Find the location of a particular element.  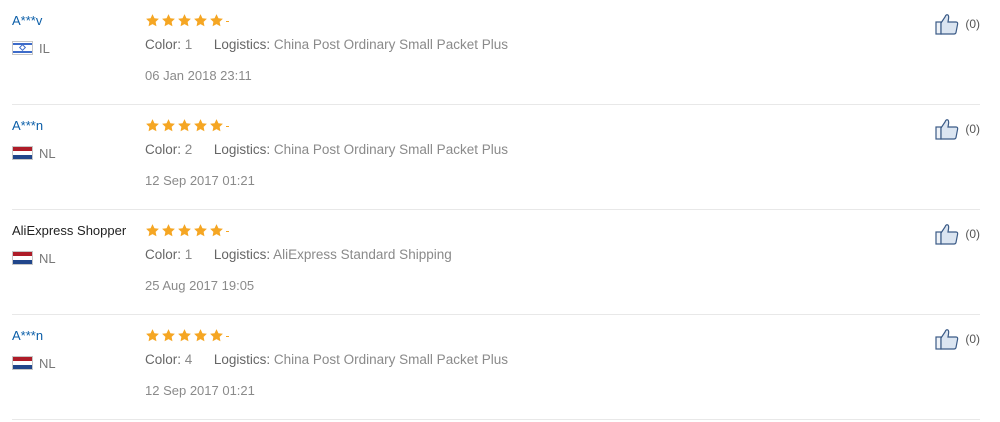

country-code: IL is located at coordinates (44, 48).